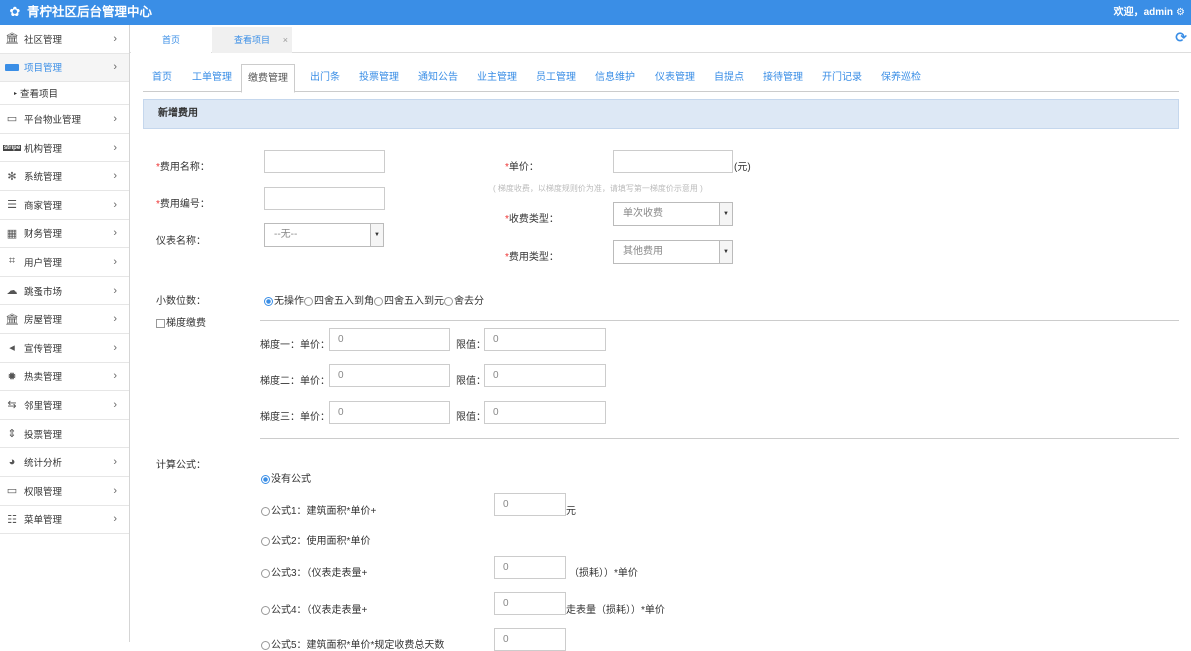  Describe the element at coordinates (530, 603) in the screenshot. I see `formula4-input: 0` at that location.